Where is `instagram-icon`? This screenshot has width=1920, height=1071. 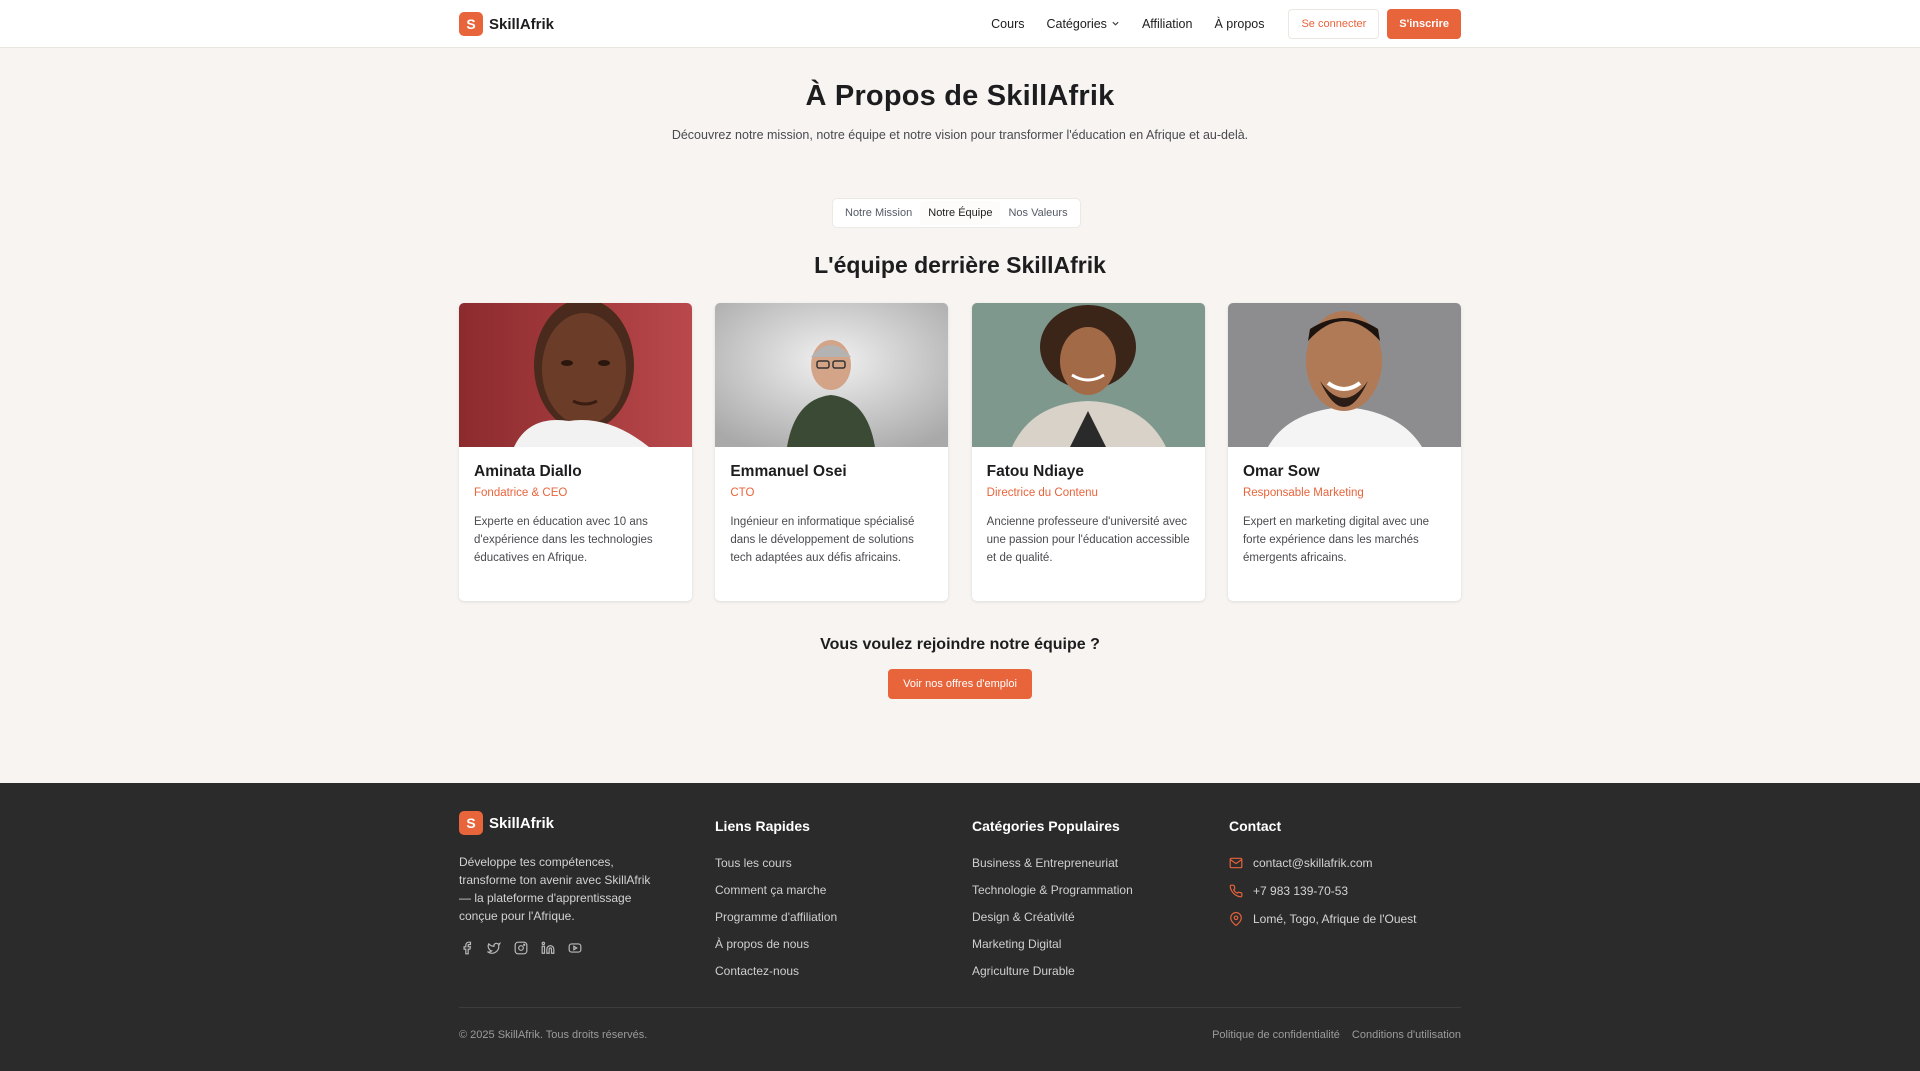 instagram-icon is located at coordinates (520, 947).